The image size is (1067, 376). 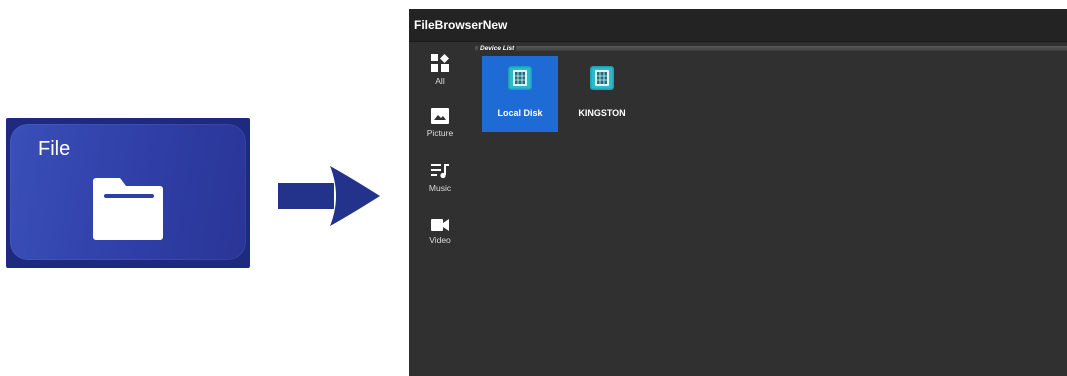 I want to click on file-app-tile: File, so click(x=128, y=192).